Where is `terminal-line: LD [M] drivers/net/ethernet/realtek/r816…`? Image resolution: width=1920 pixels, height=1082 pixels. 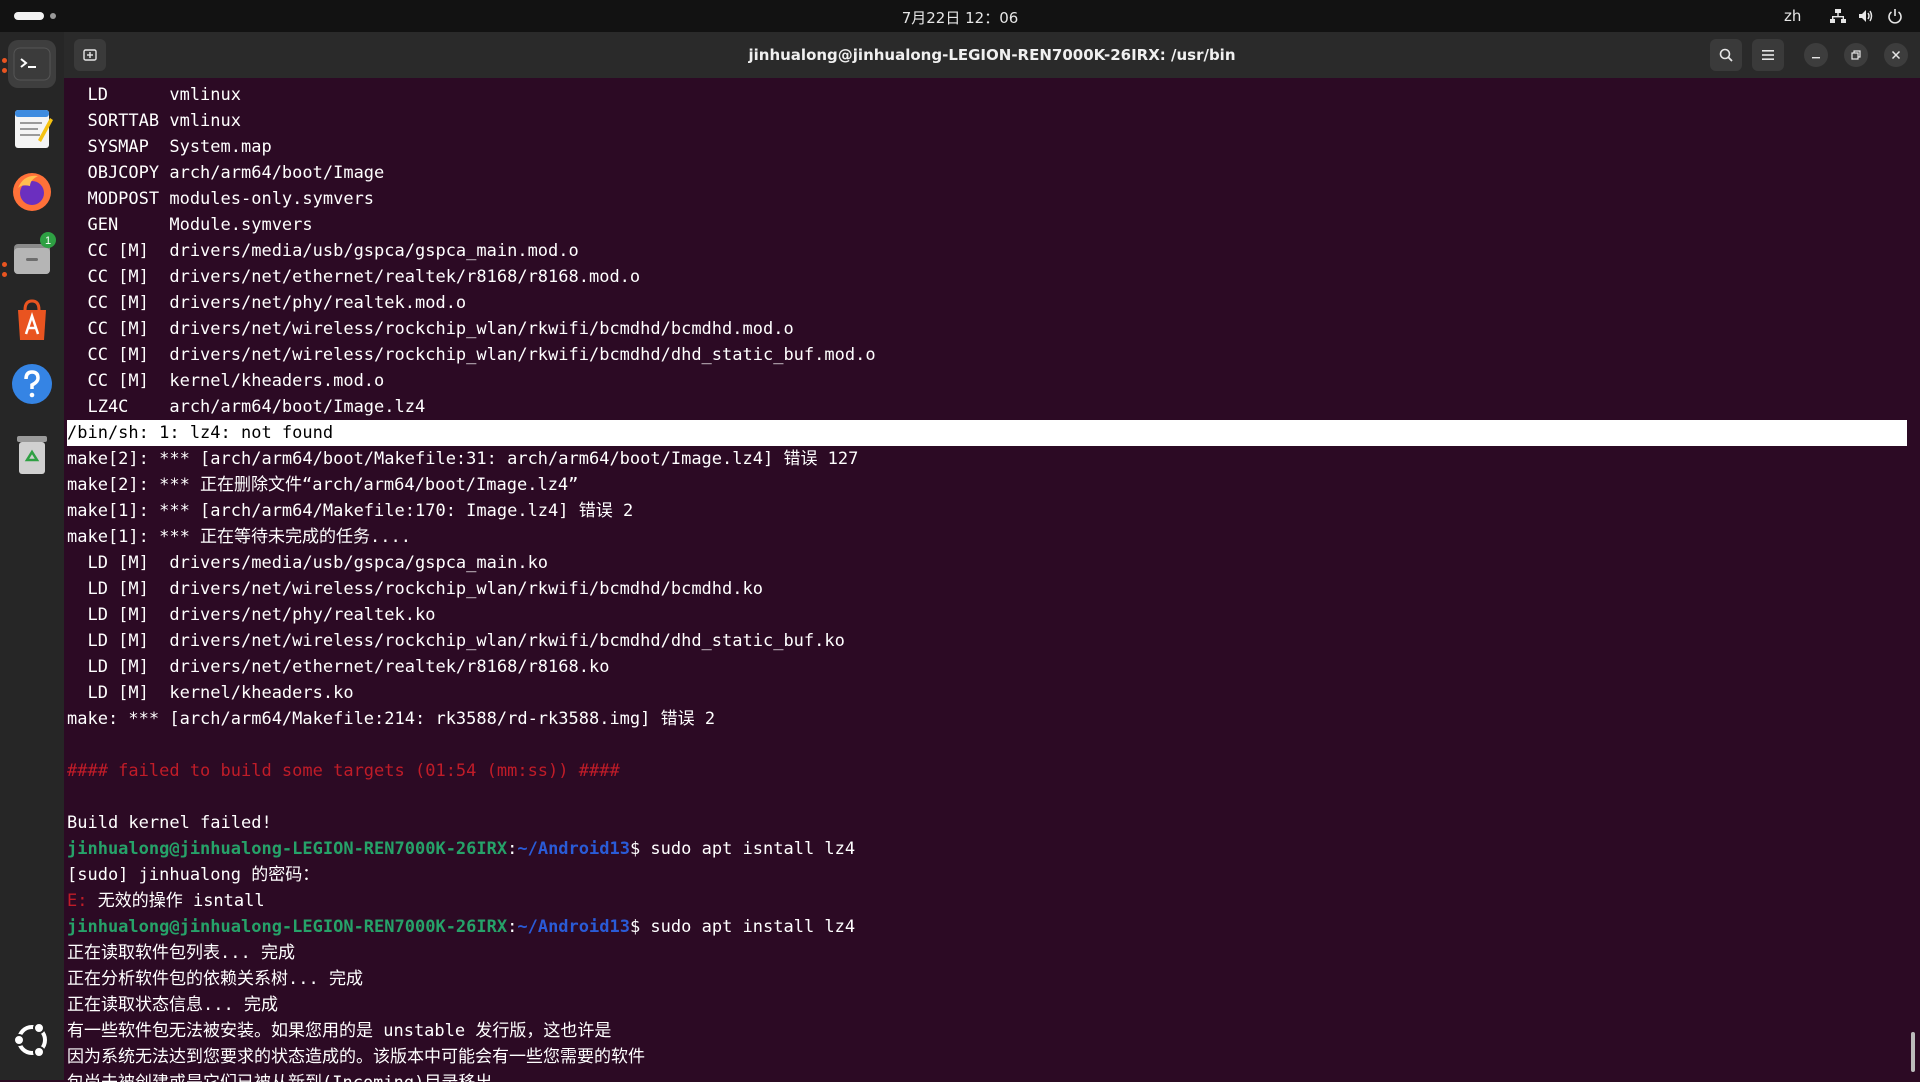 terminal-line: LD [M] drivers/net/ethernet/realtek/r816… is located at coordinates (338, 667).